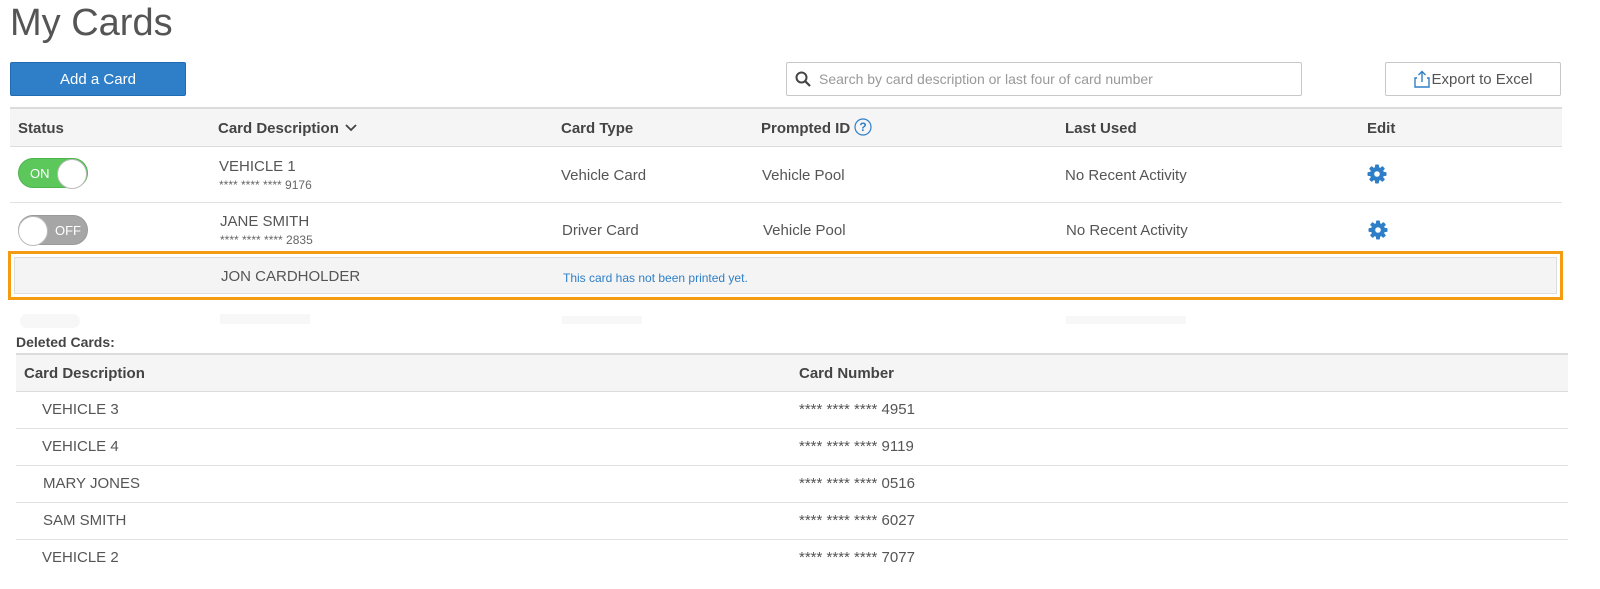 The width and height of the screenshot is (1600, 589). What do you see at coordinates (816, 127) in the screenshot?
I see `header-prompted-id: Prompted ID ?` at bounding box center [816, 127].